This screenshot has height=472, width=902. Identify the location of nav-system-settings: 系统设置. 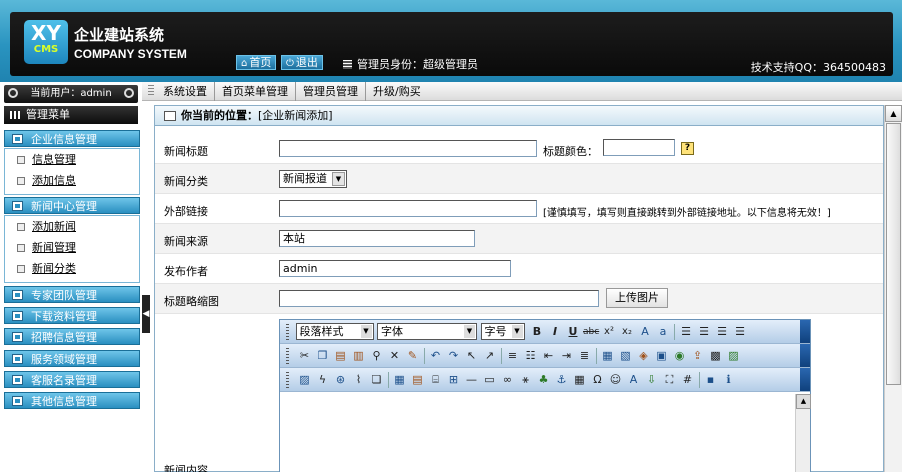
(185, 91).